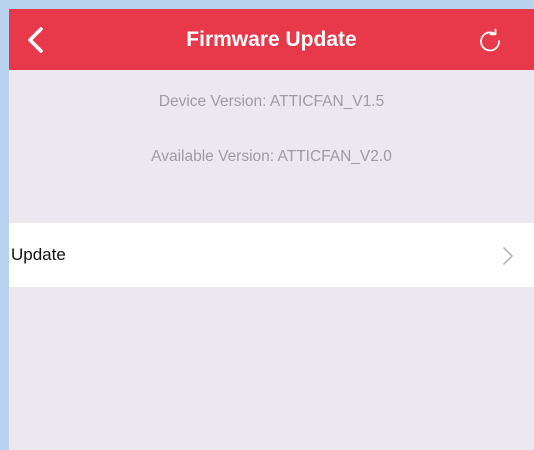  Describe the element at coordinates (271, 156) in the screenshot. I see `available-version-text: Available Version: ATTICFAN_V2.0` at that location.